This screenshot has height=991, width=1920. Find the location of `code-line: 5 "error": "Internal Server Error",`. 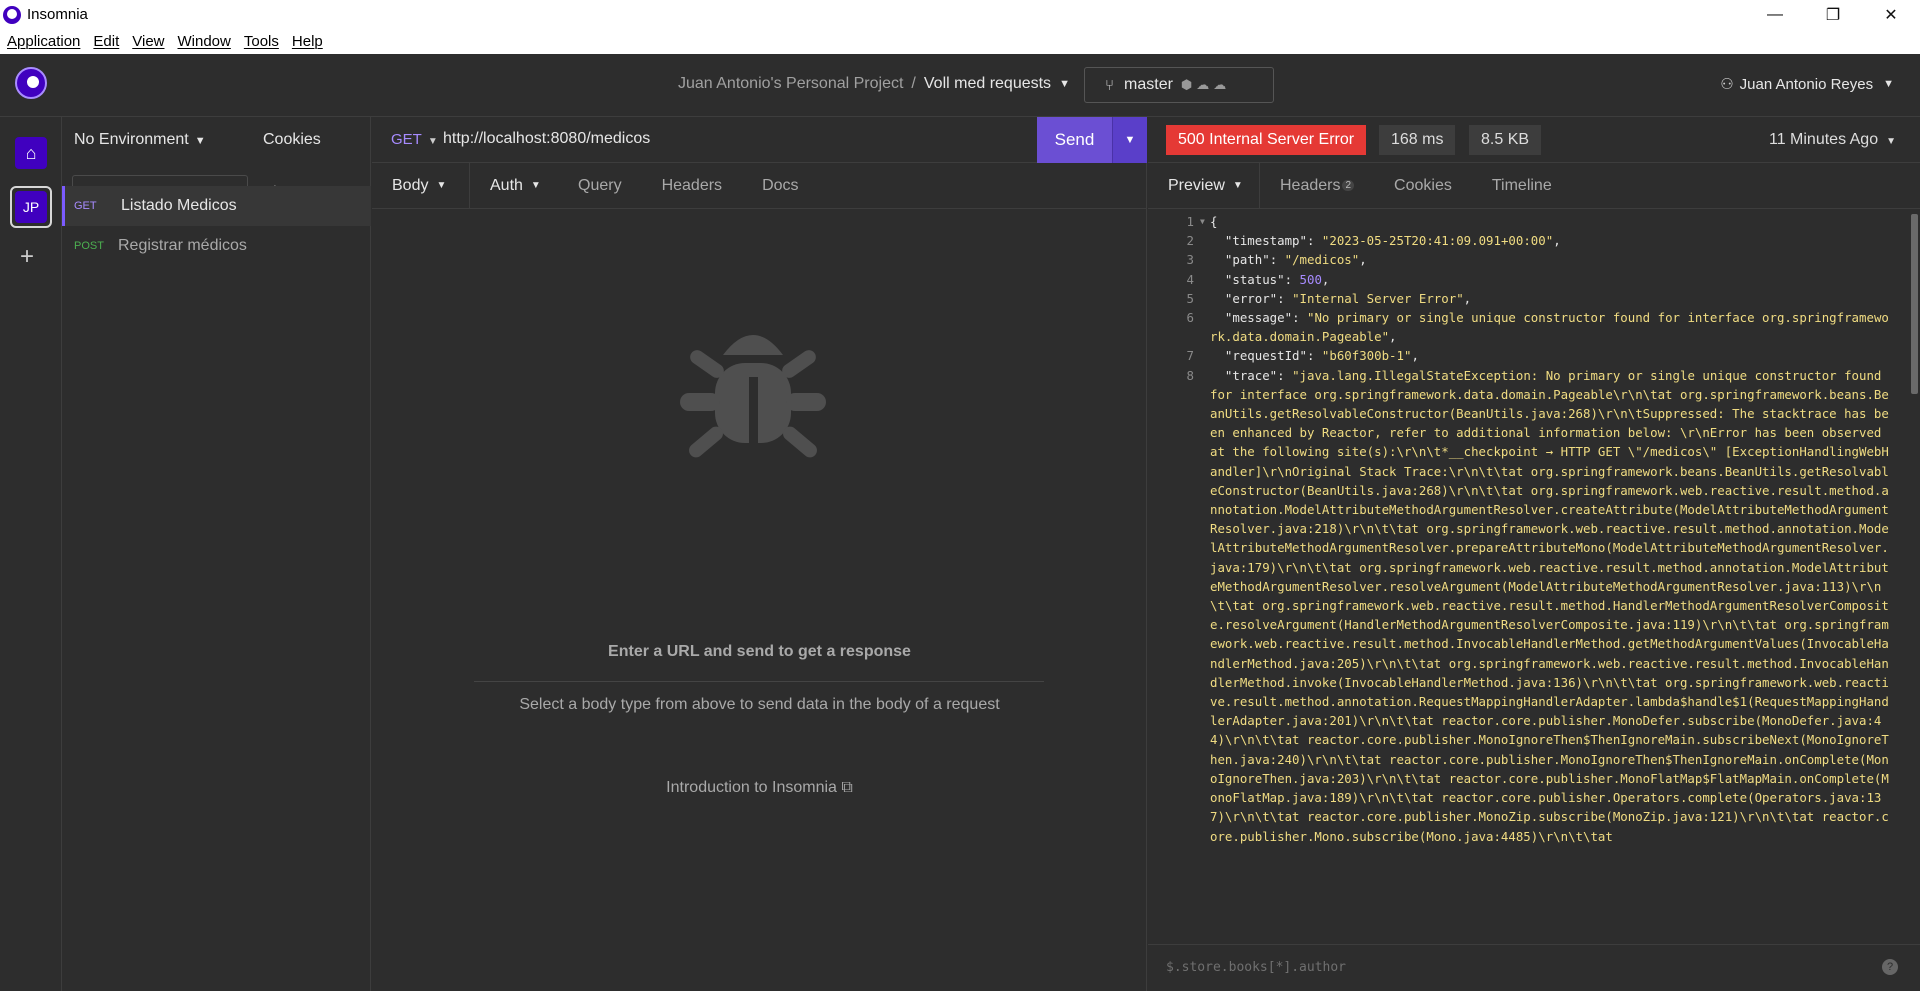

code-line: 5 "error": "Internal Server Error", is located at coordinates (1329, 298).